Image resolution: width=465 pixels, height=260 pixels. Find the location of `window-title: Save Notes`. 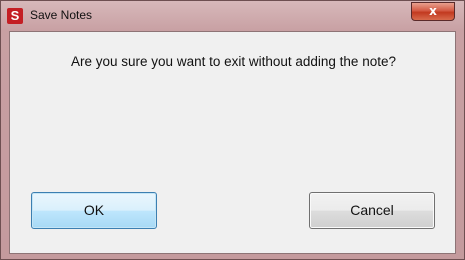

window-title: Save Notes is located at coordinates (61, 15).